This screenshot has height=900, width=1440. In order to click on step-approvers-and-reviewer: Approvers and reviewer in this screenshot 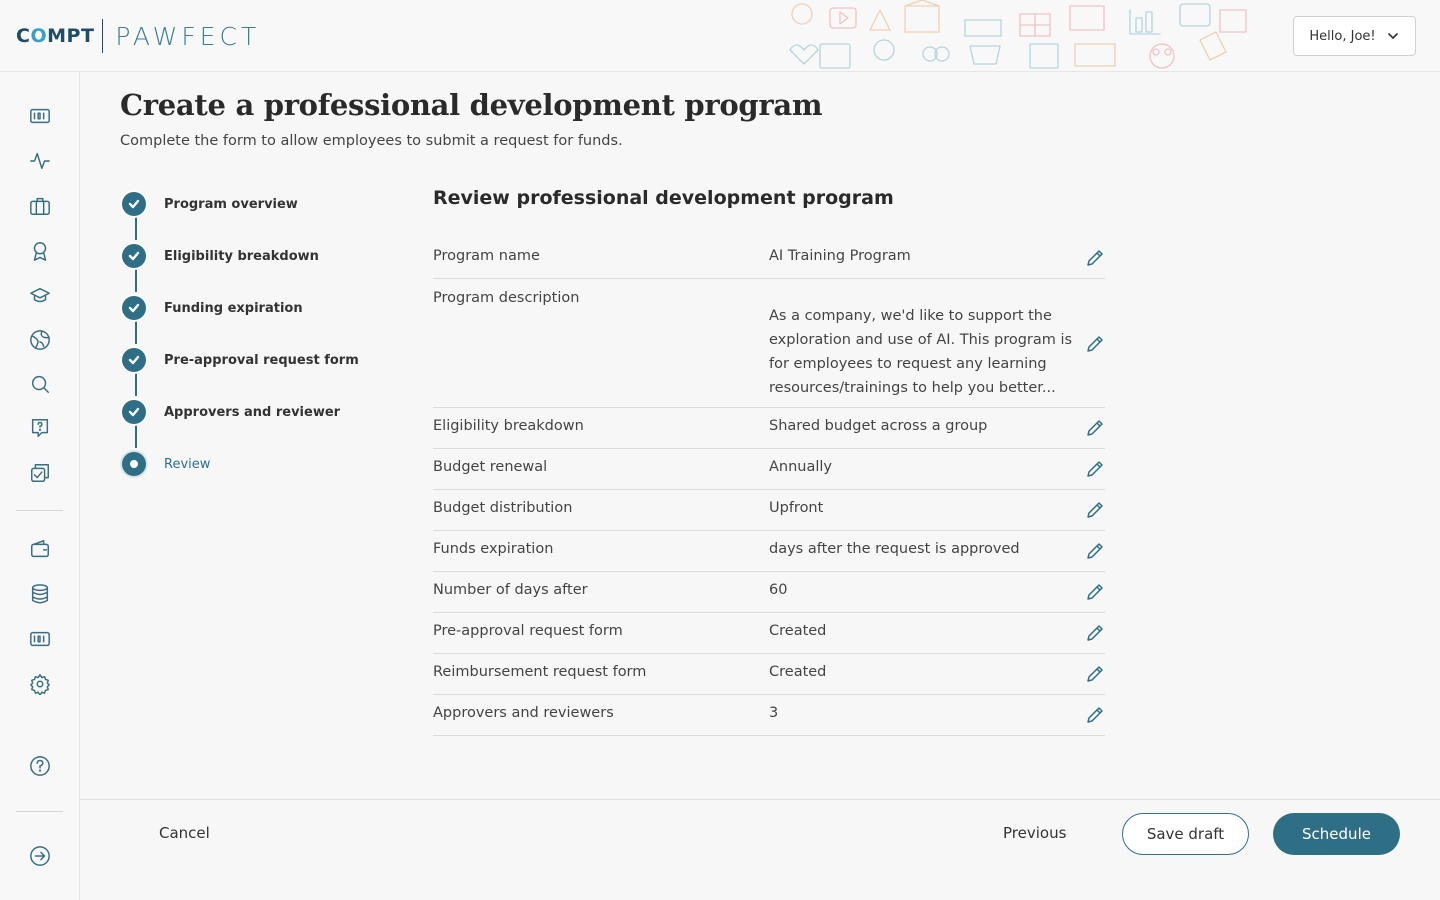, I will do `click(260, 412)`.